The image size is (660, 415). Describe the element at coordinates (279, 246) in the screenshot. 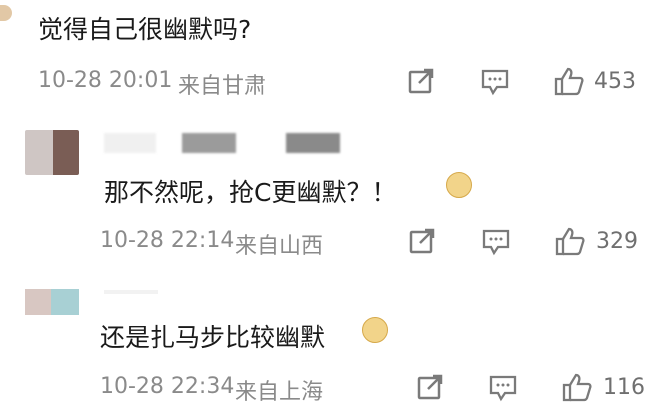

I see `comment-location: 来自山西` at that location.